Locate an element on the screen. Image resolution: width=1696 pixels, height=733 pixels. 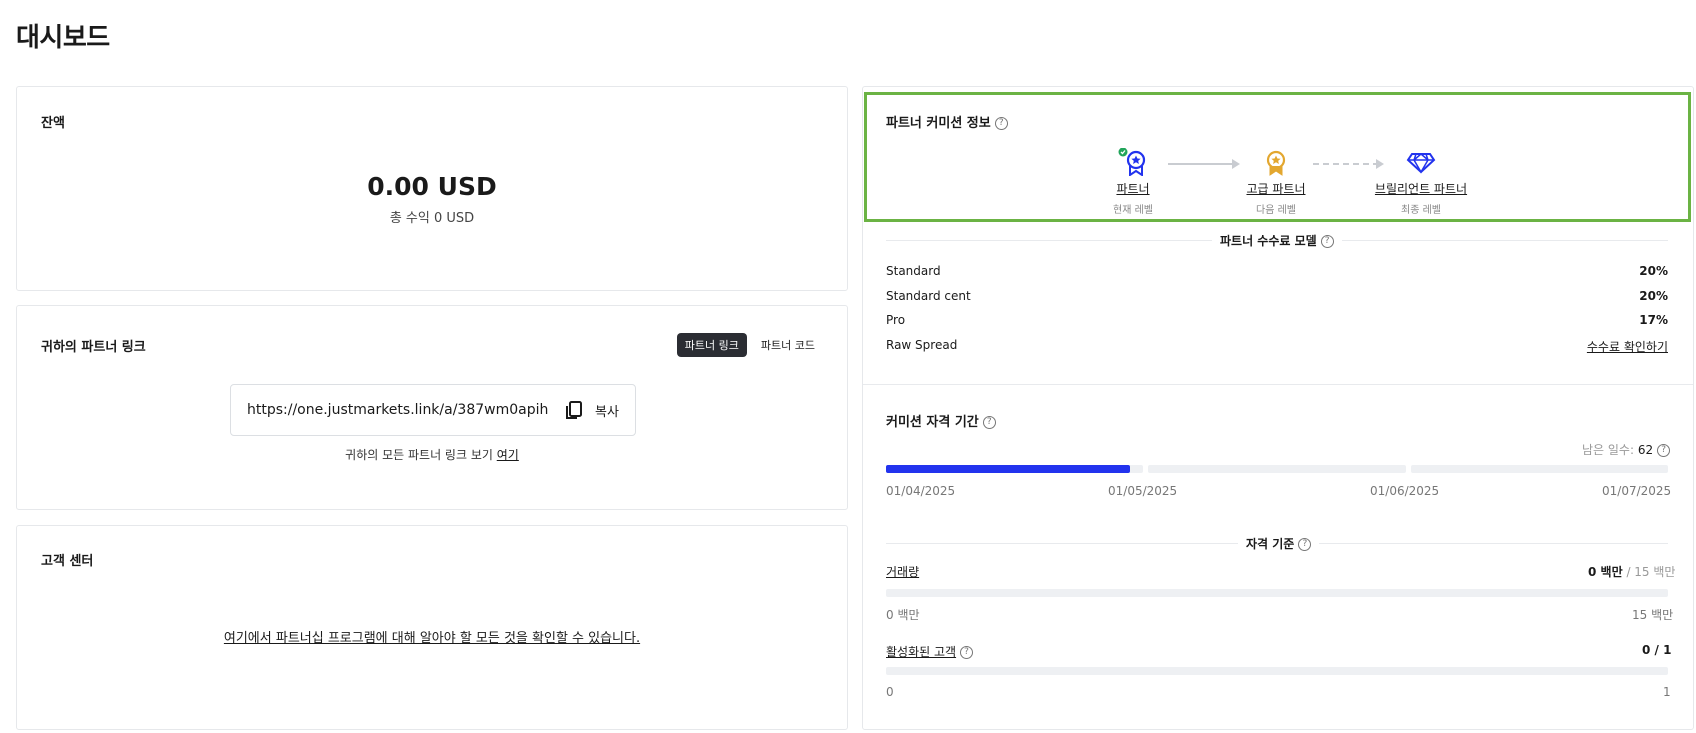
clients-min: 0 is located at coordinates (890, 692).